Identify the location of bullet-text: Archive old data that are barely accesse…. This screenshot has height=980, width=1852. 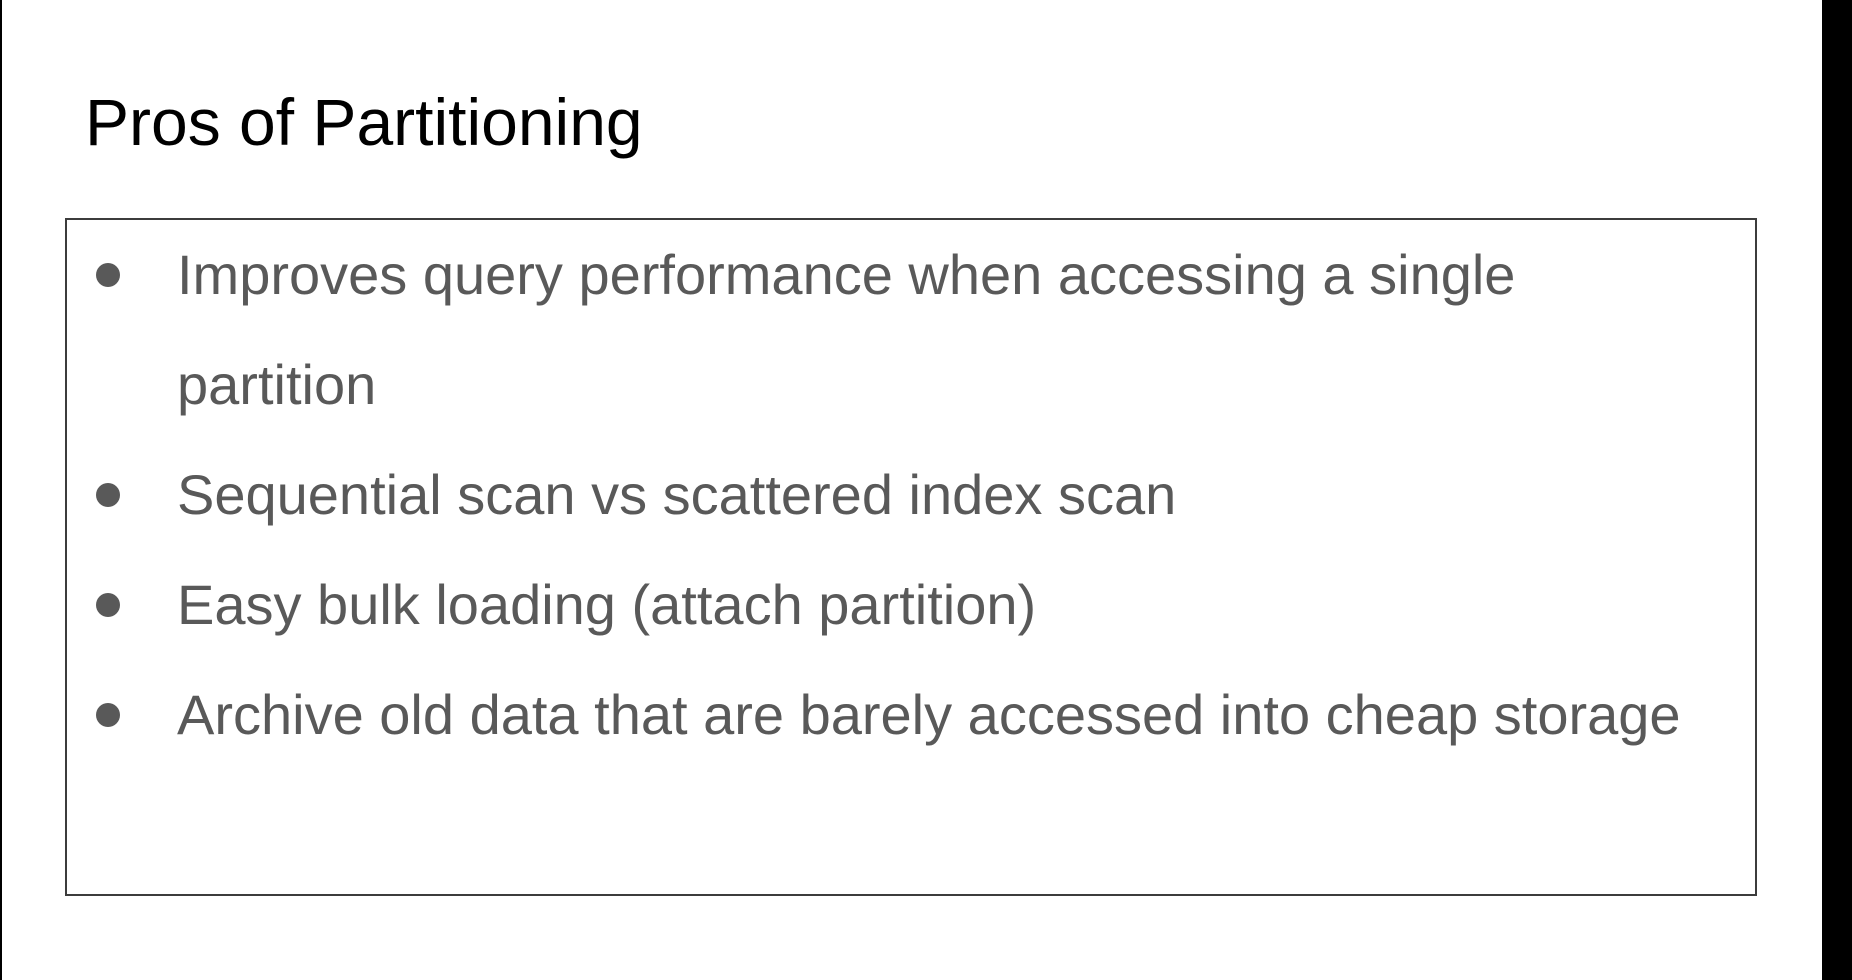
(929, 714).